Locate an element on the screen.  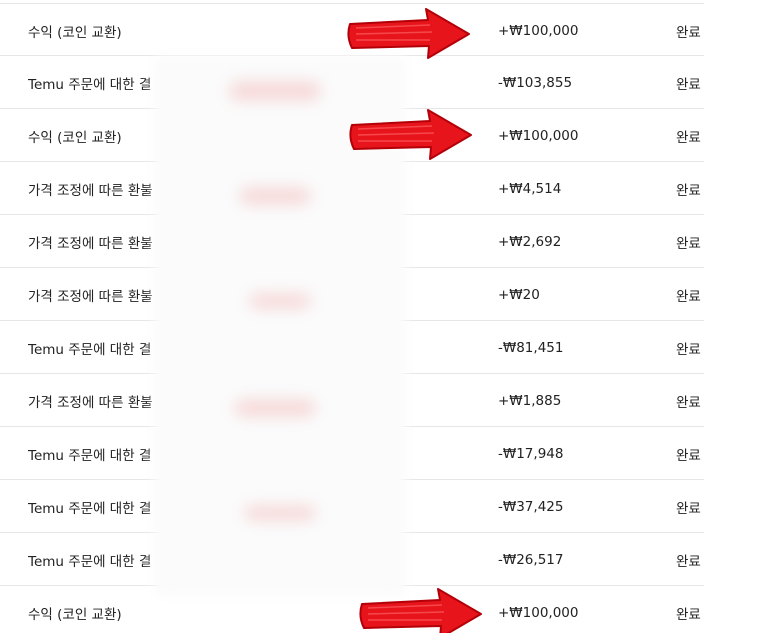
transaction-amount: +₩20 is located at coordinates (519, 294).